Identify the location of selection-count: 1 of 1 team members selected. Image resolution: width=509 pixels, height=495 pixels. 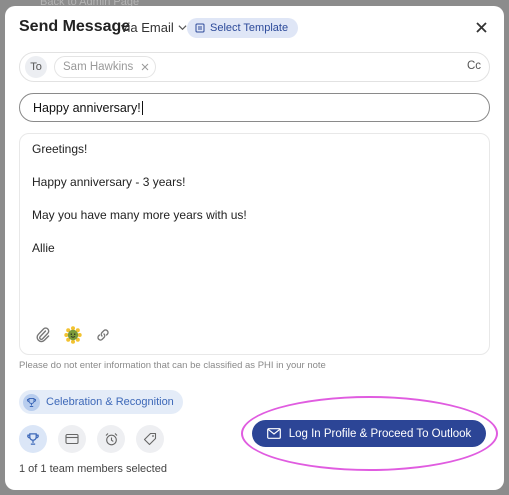
(93, 469).